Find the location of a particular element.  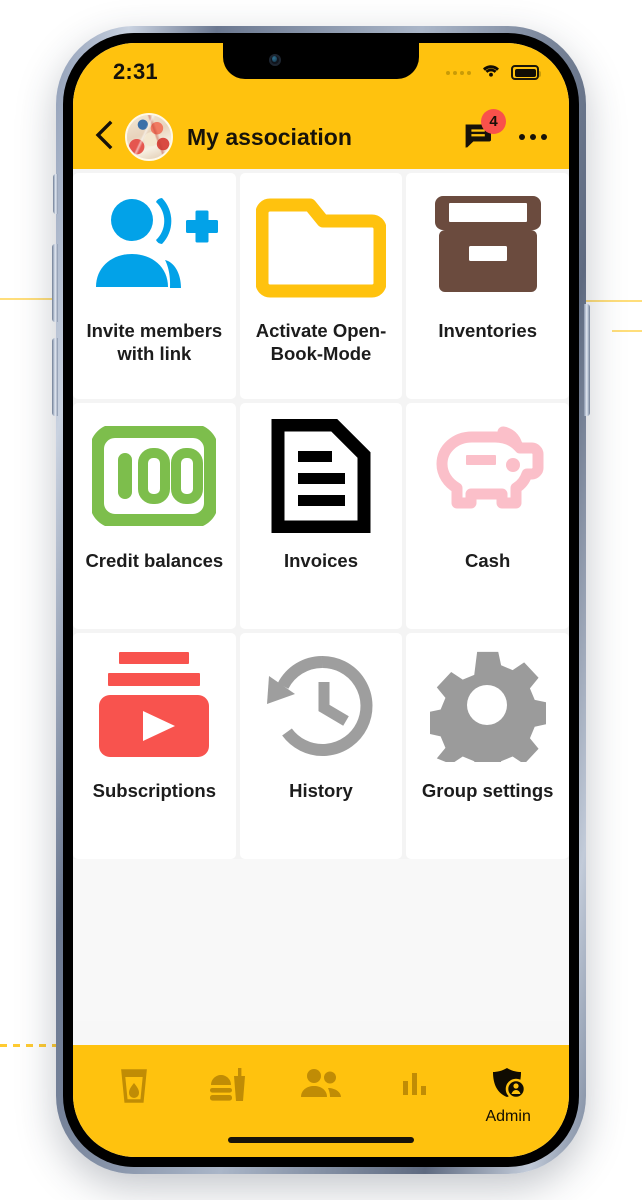

tile-credit-balances: Credit balances is located at coordinates (154, 516).